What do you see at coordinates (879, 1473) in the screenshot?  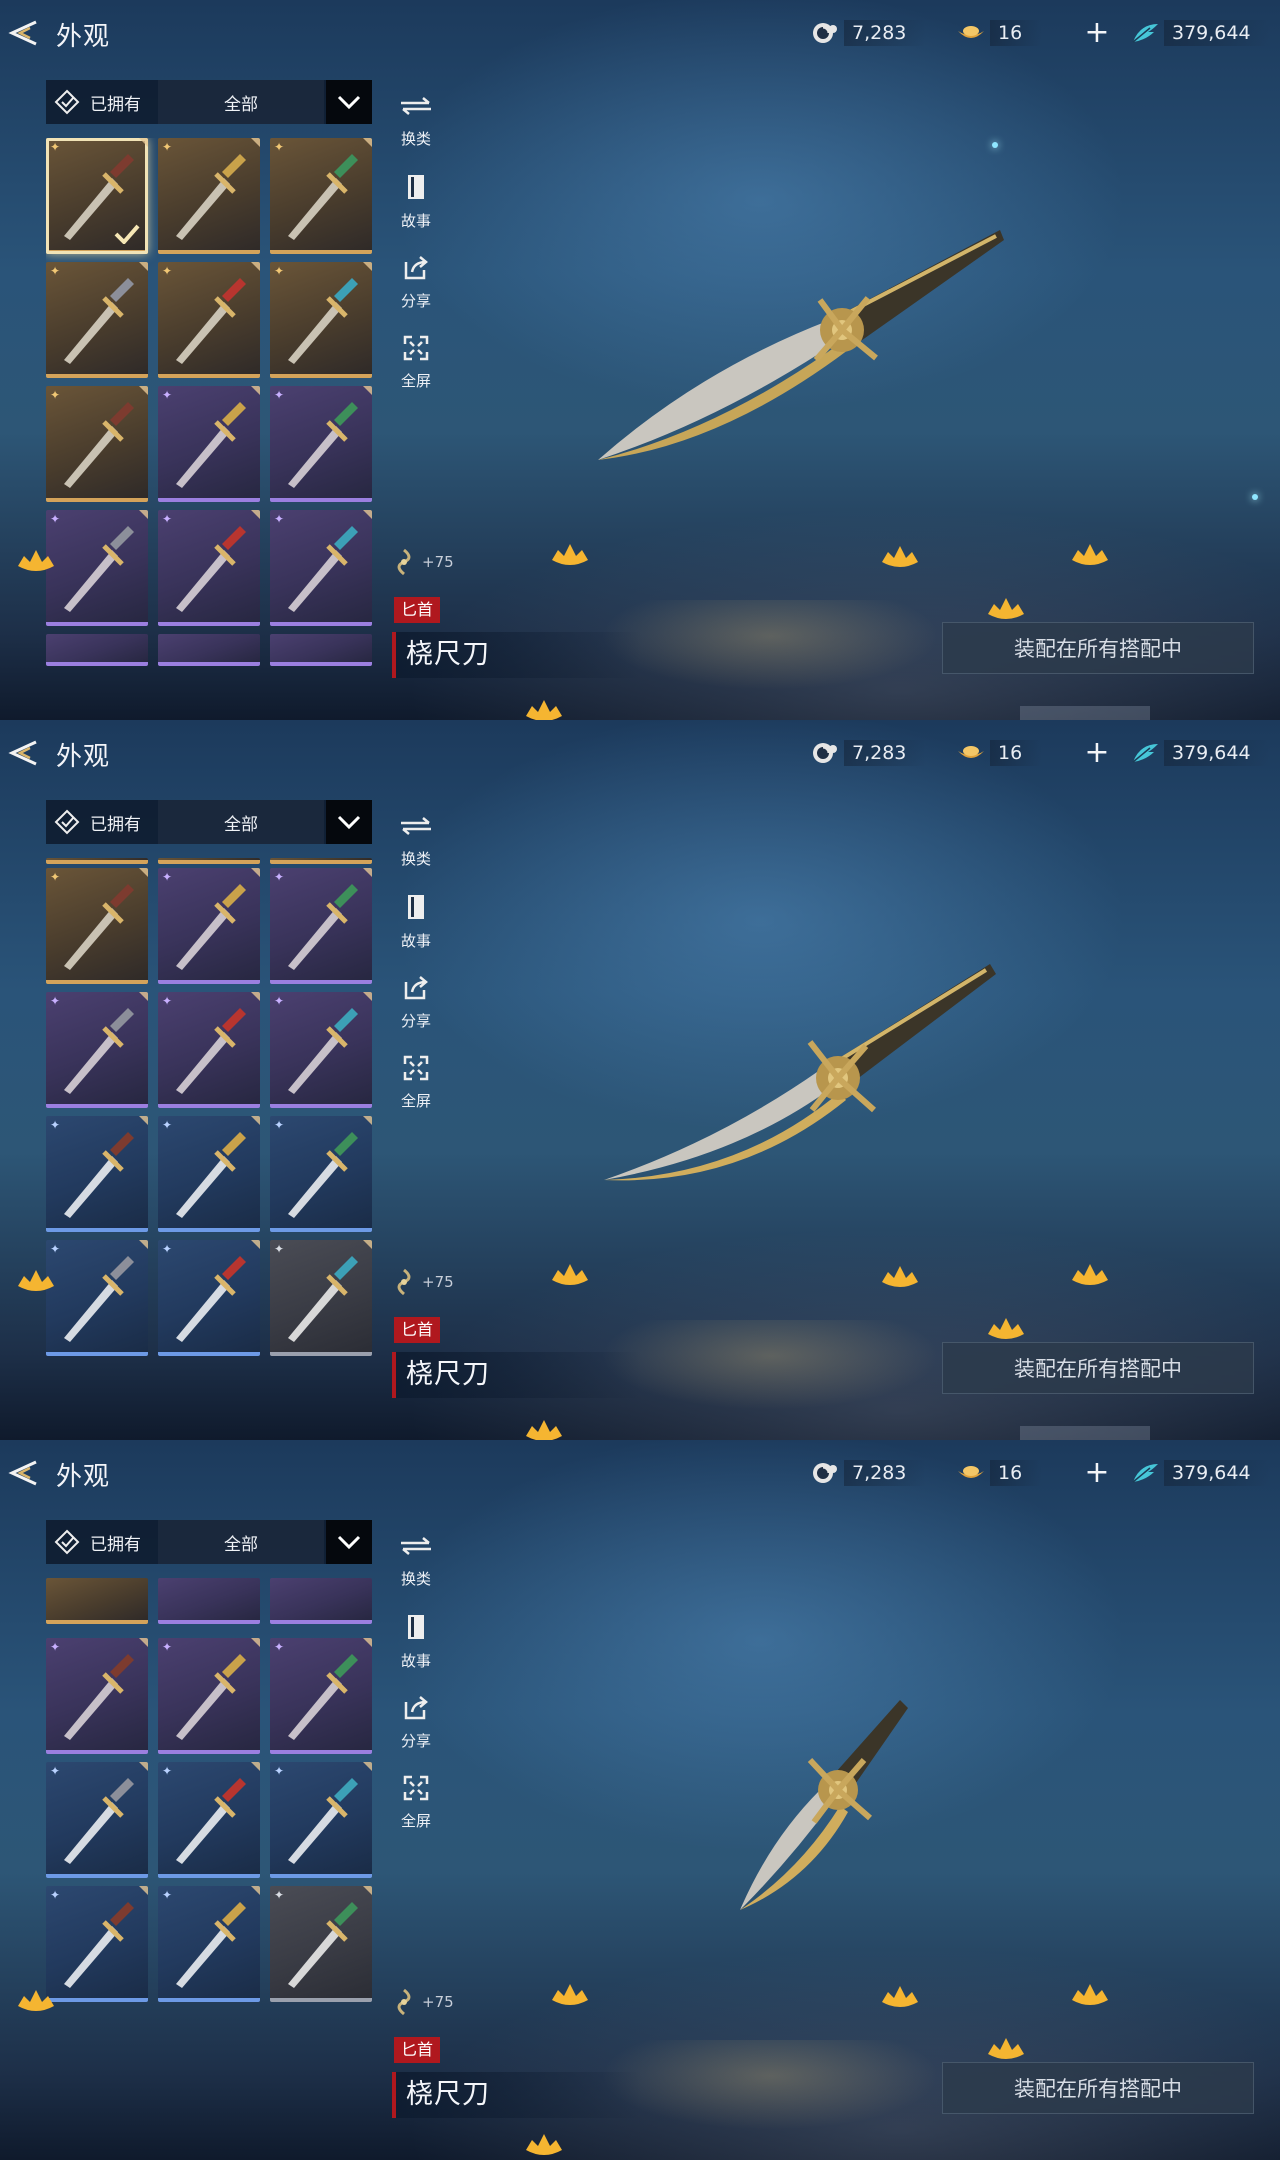 I see `currency-spiral-value: 7,283` at bounding box center [879, 1473].